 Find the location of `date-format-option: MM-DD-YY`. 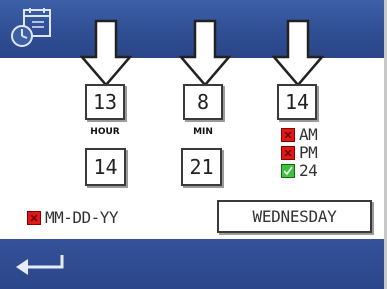

date-format-option: MM-DD-YY is located at coordinates (73, 217).